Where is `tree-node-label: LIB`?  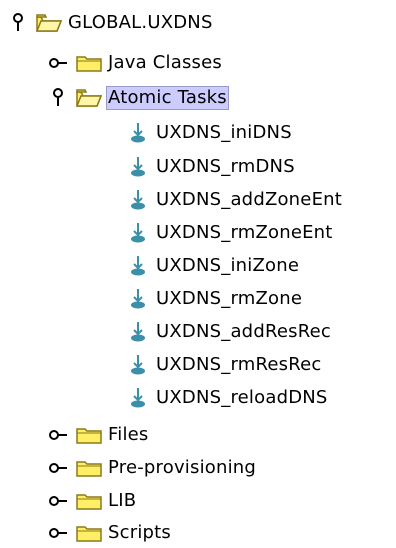 tree-node-label: LIB is located at coordinates (122, 501).